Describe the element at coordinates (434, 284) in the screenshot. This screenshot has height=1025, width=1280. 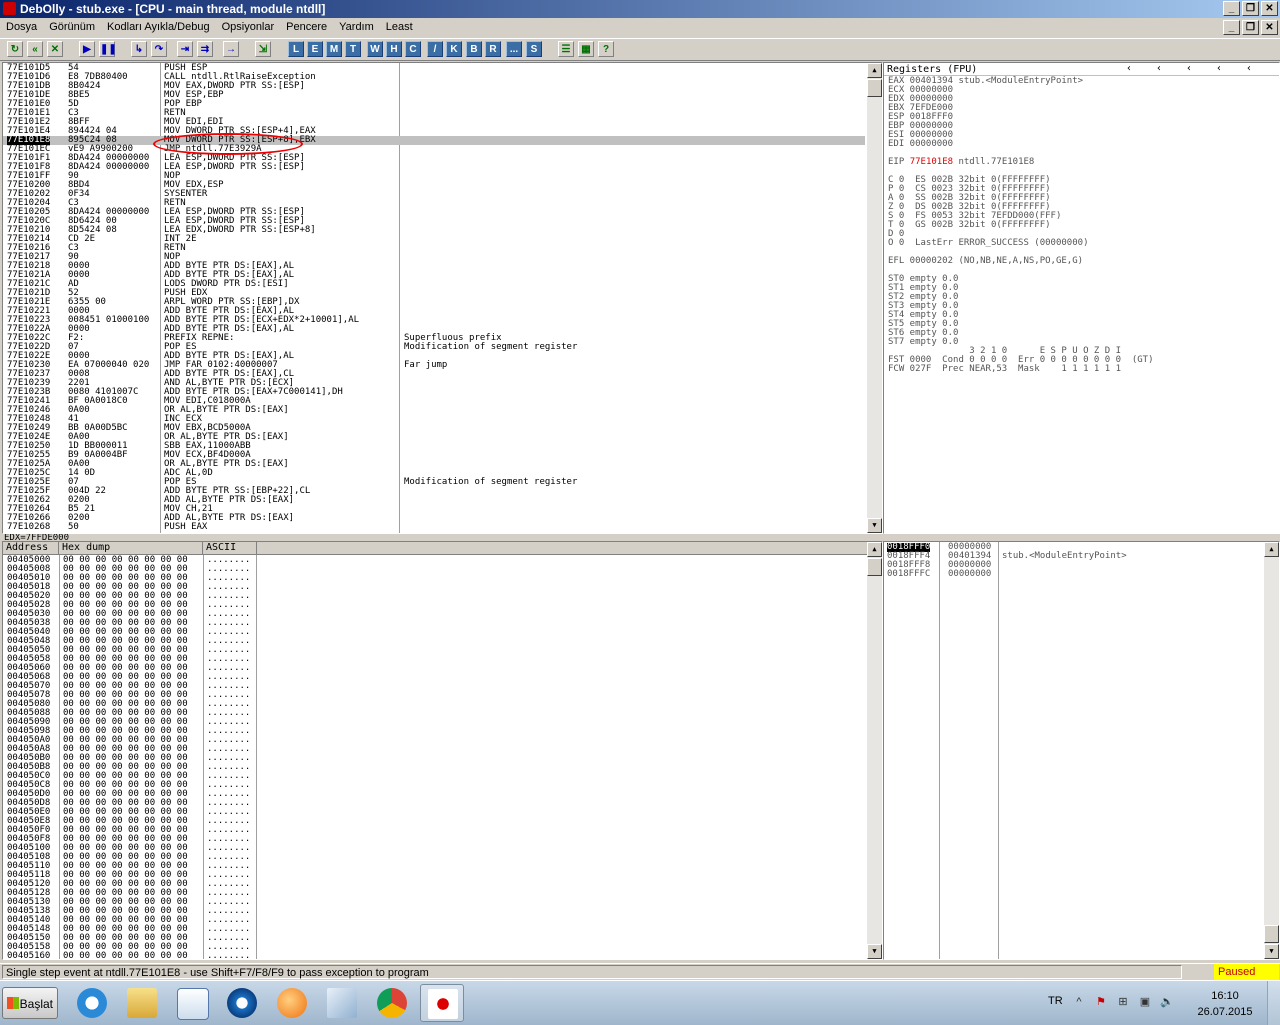
I see `disasm-row: 77E1021C AD LODS DWORD PTR DS:[ESI]` at that location.